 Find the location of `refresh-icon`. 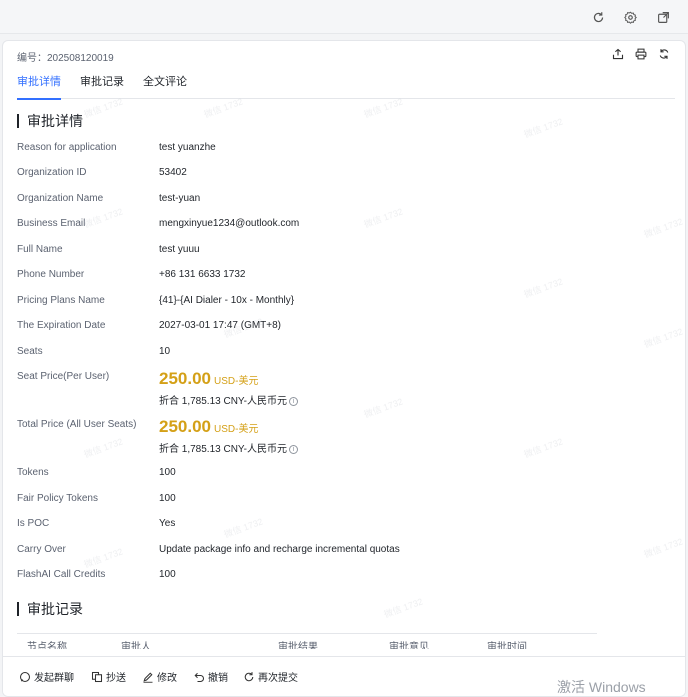

refresh-icon is located at coordinates (598, 17).